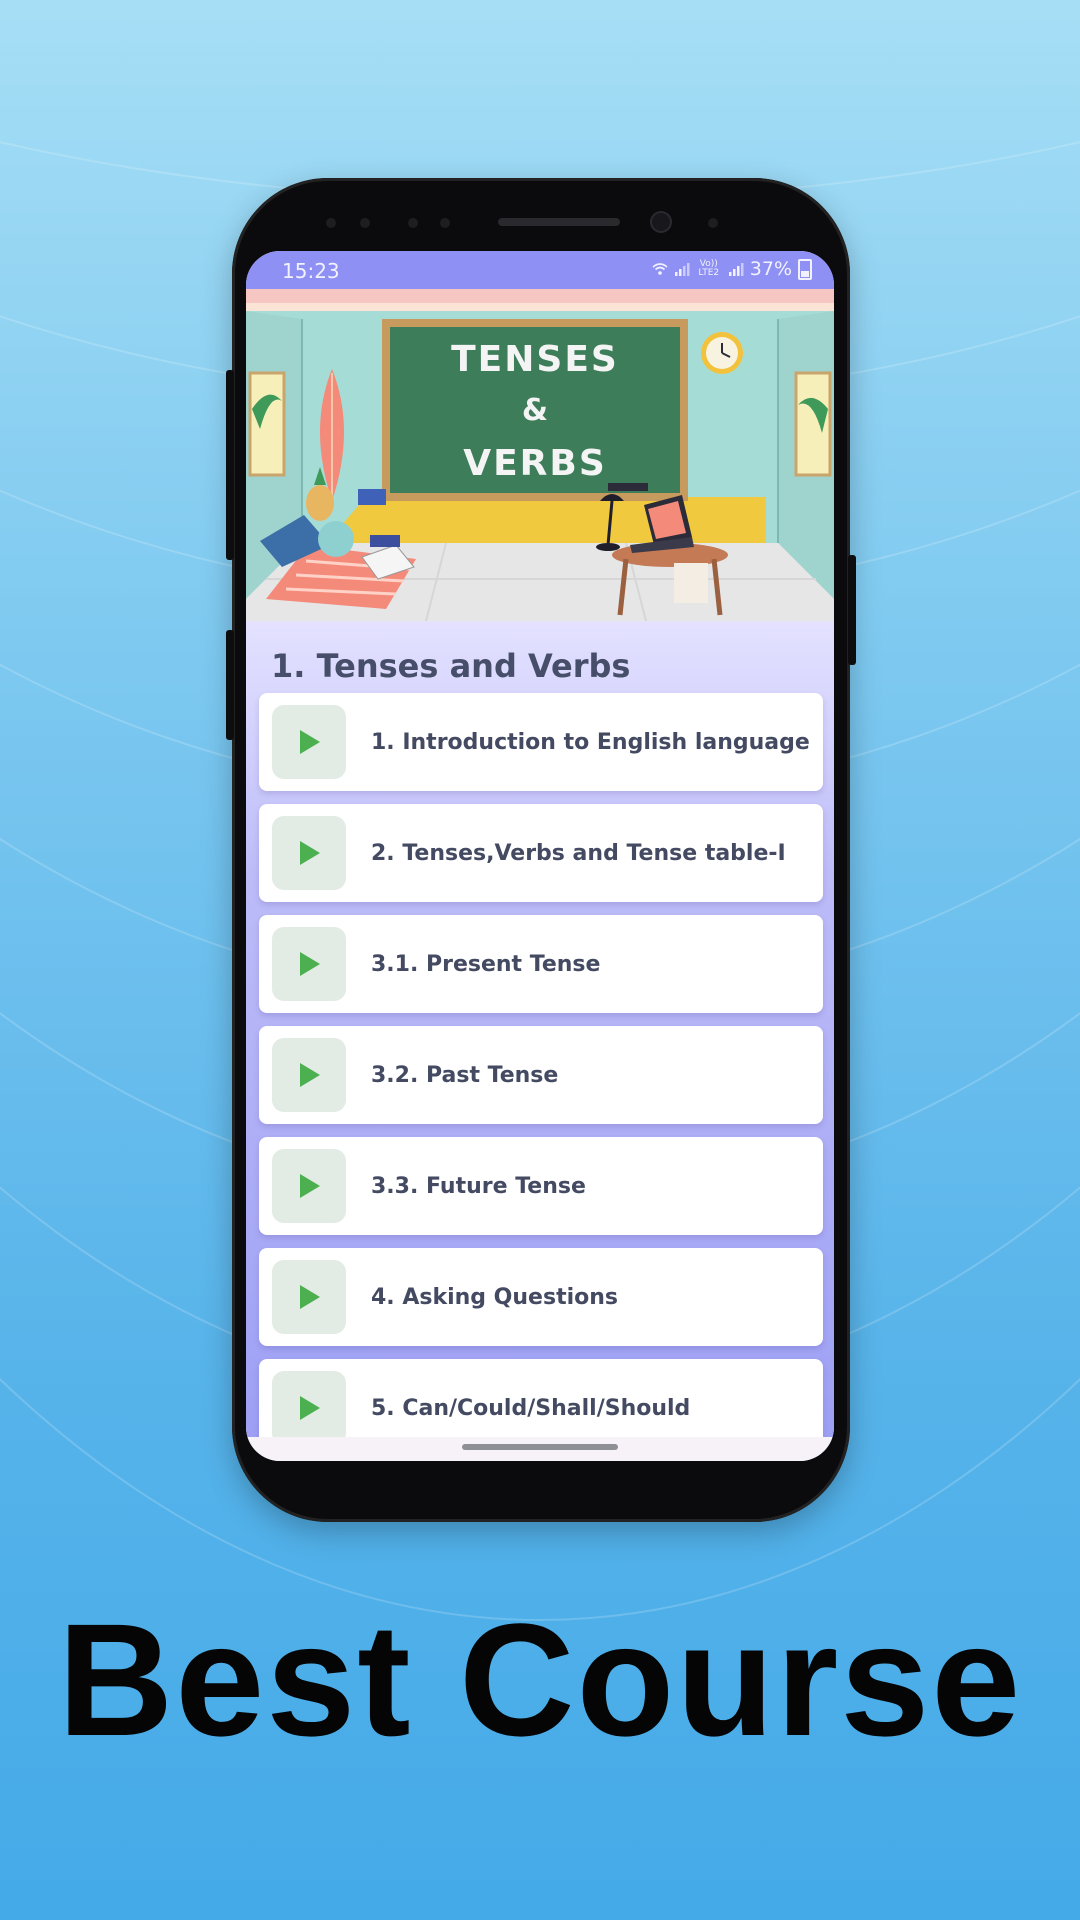  What do you see at coordinates (709, 268) in the screenshot?
I see `network-label: Vo)) LTE2` at bounding box center [709, 268].